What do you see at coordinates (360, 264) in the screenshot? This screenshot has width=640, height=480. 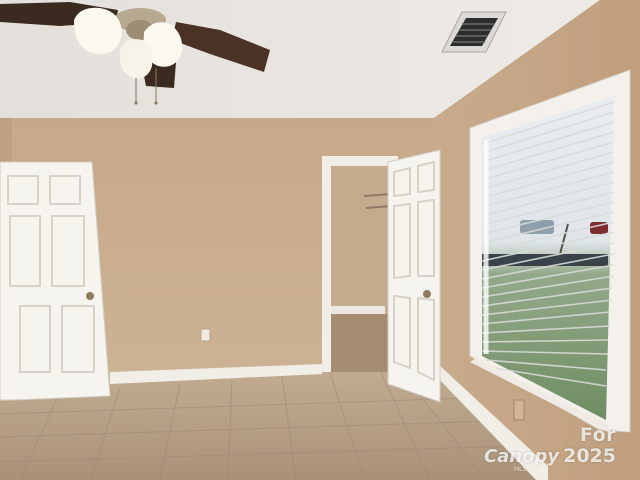 I see `closet` at bounding box center [360, 264].